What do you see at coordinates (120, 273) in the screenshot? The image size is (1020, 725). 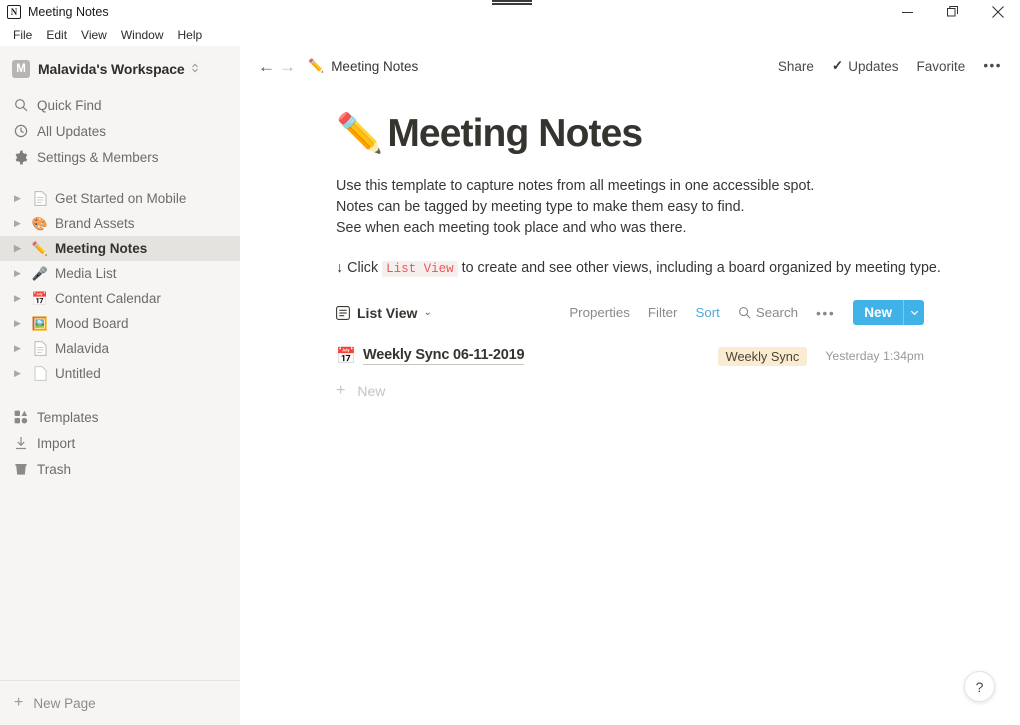 I see `sidebar-item-media-list: ▶ 🎤 Media List` at bounding box center [120, 273].